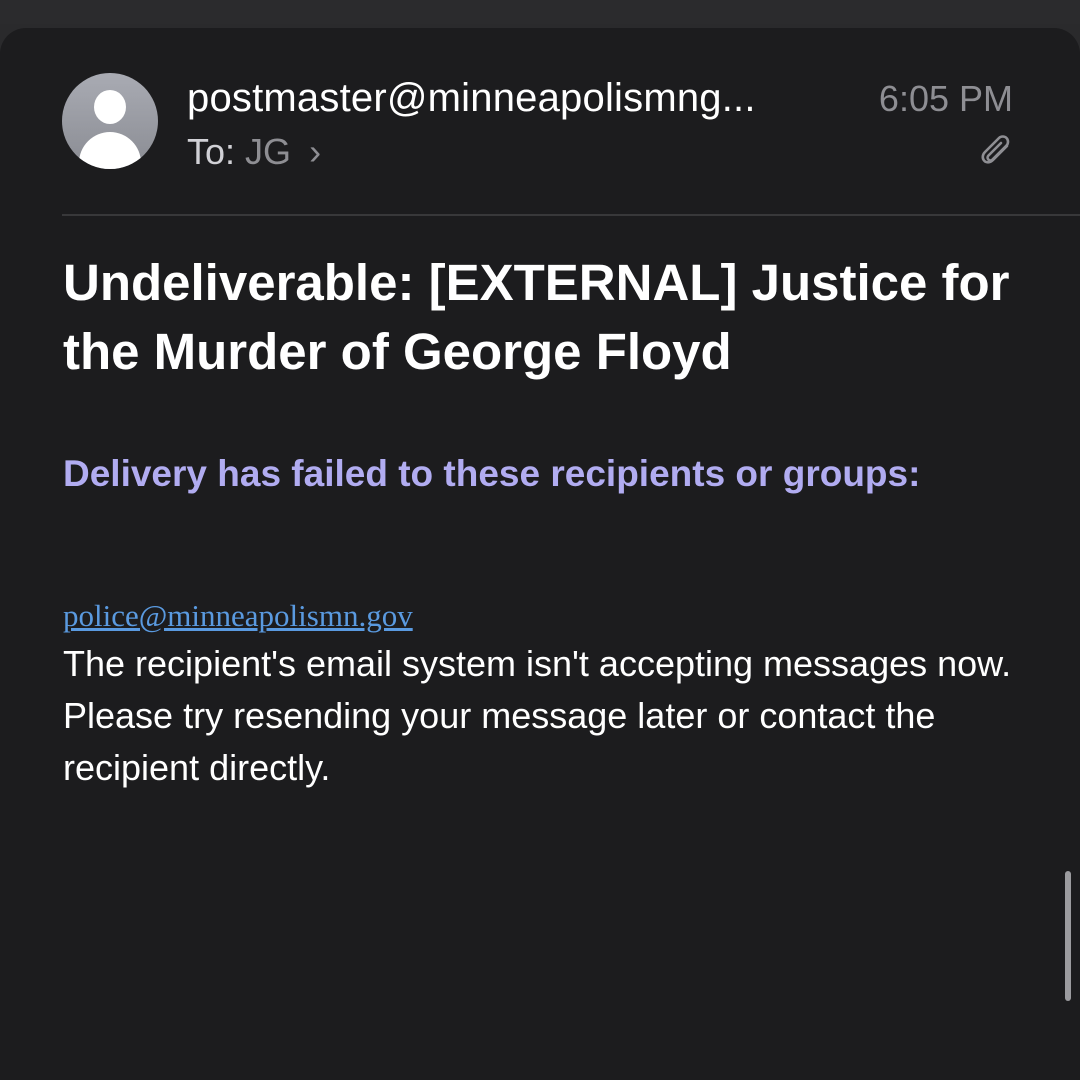  I want to click on received-time: 6:05 PM, so click(945, 98).